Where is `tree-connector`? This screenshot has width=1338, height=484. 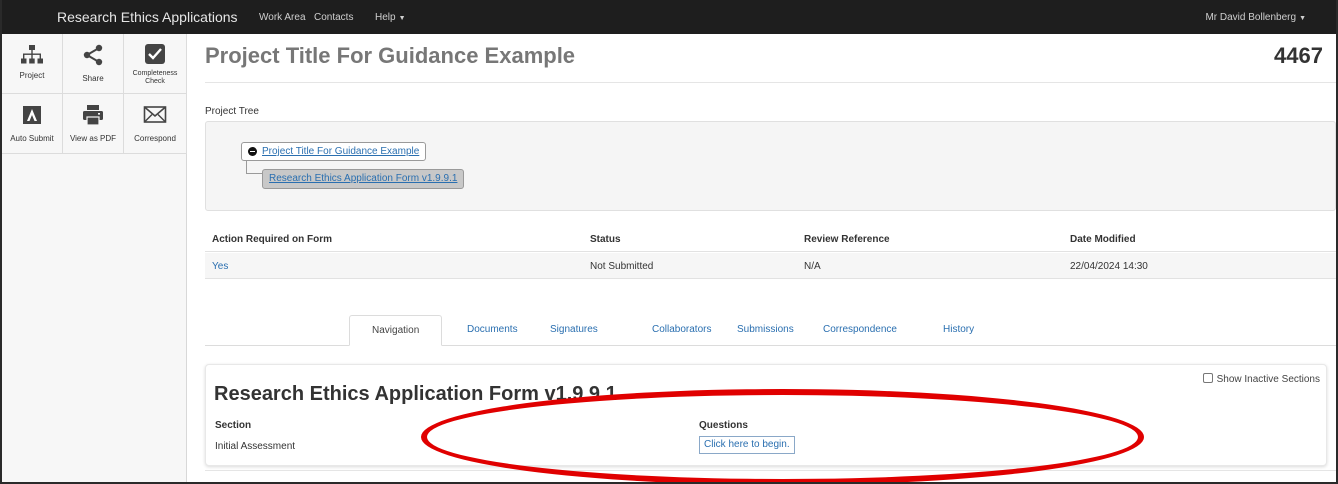
tree-connector is located at coordinates (254, 167).